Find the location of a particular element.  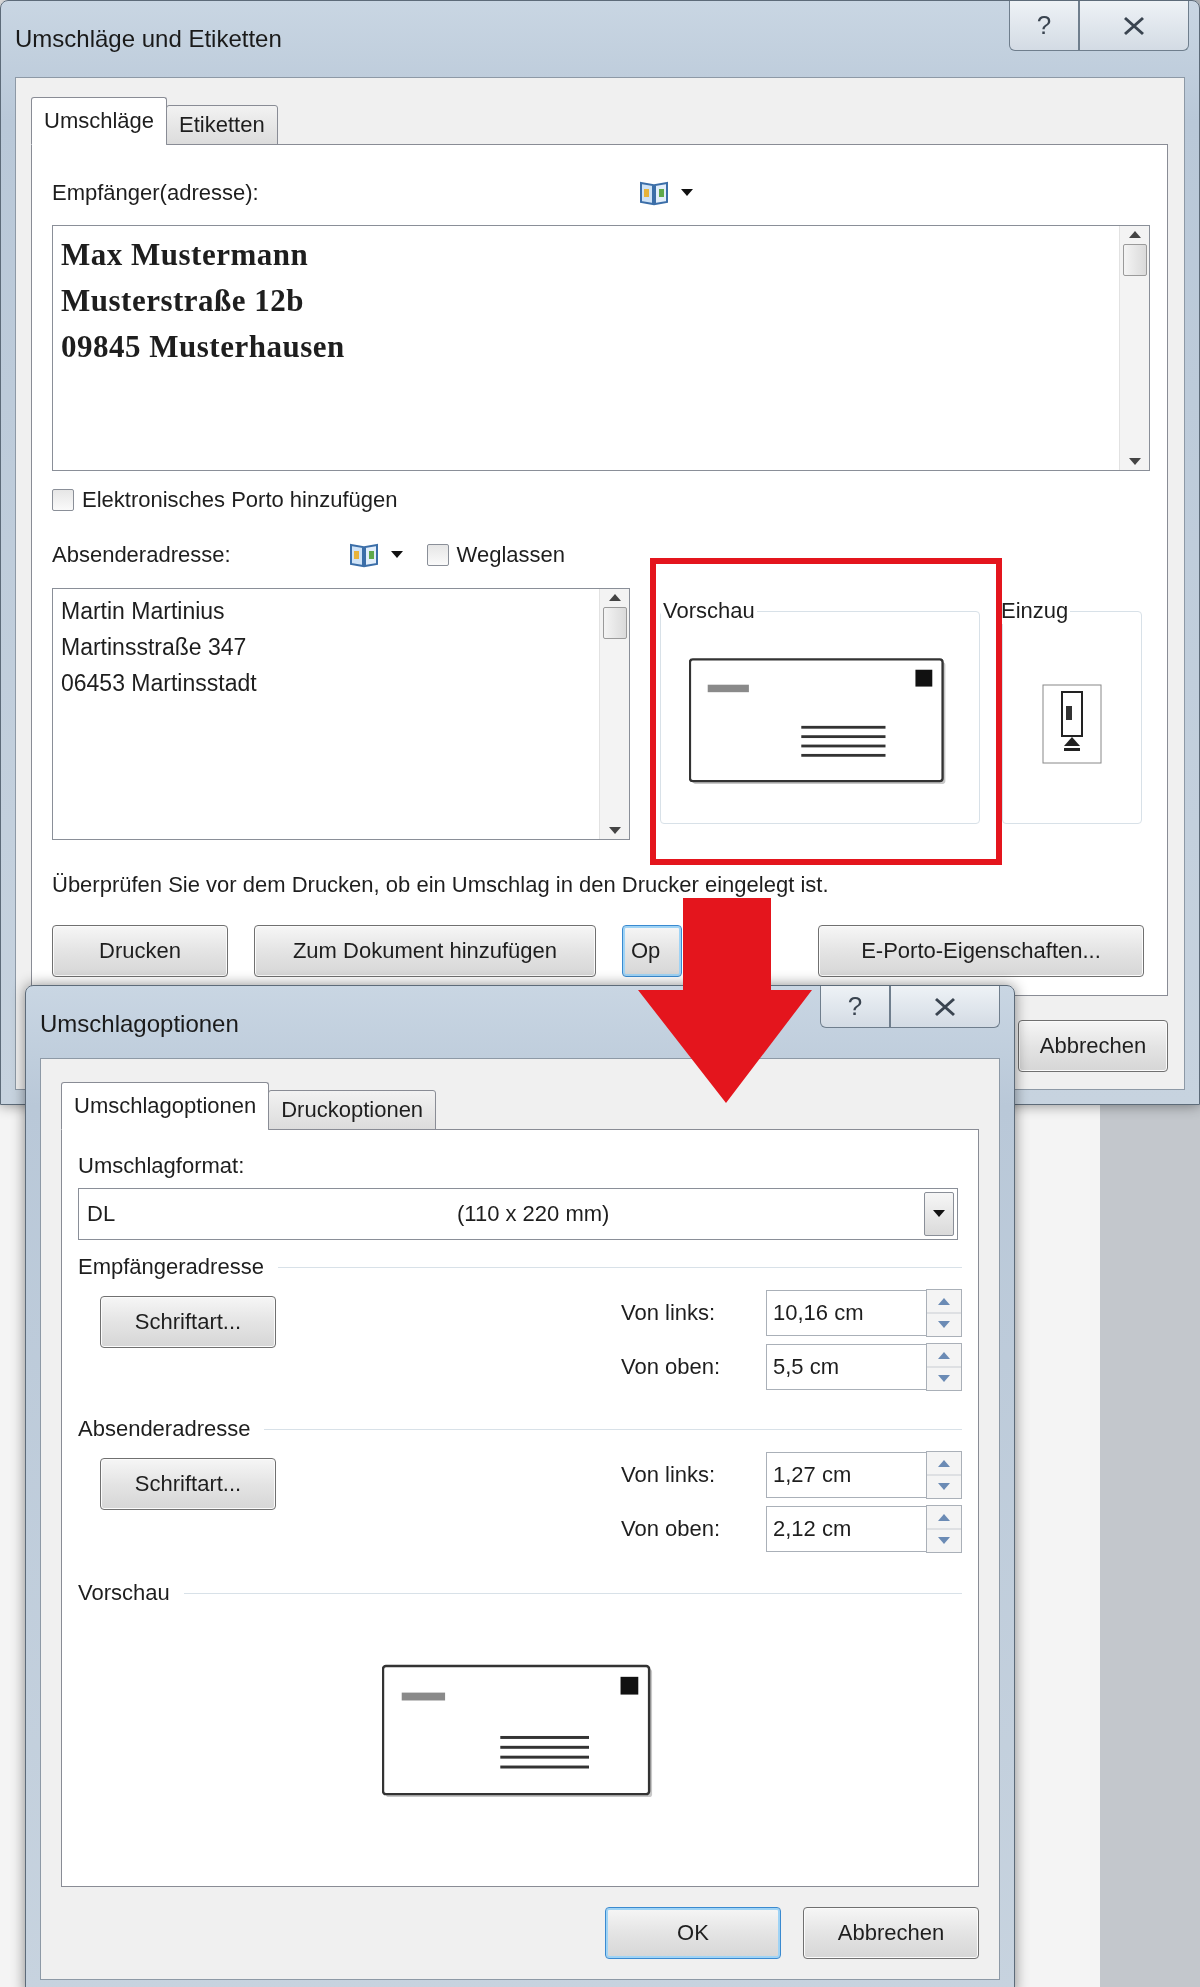

window-title: Umschläge und Etiketten is located at coordinates (148, 39).